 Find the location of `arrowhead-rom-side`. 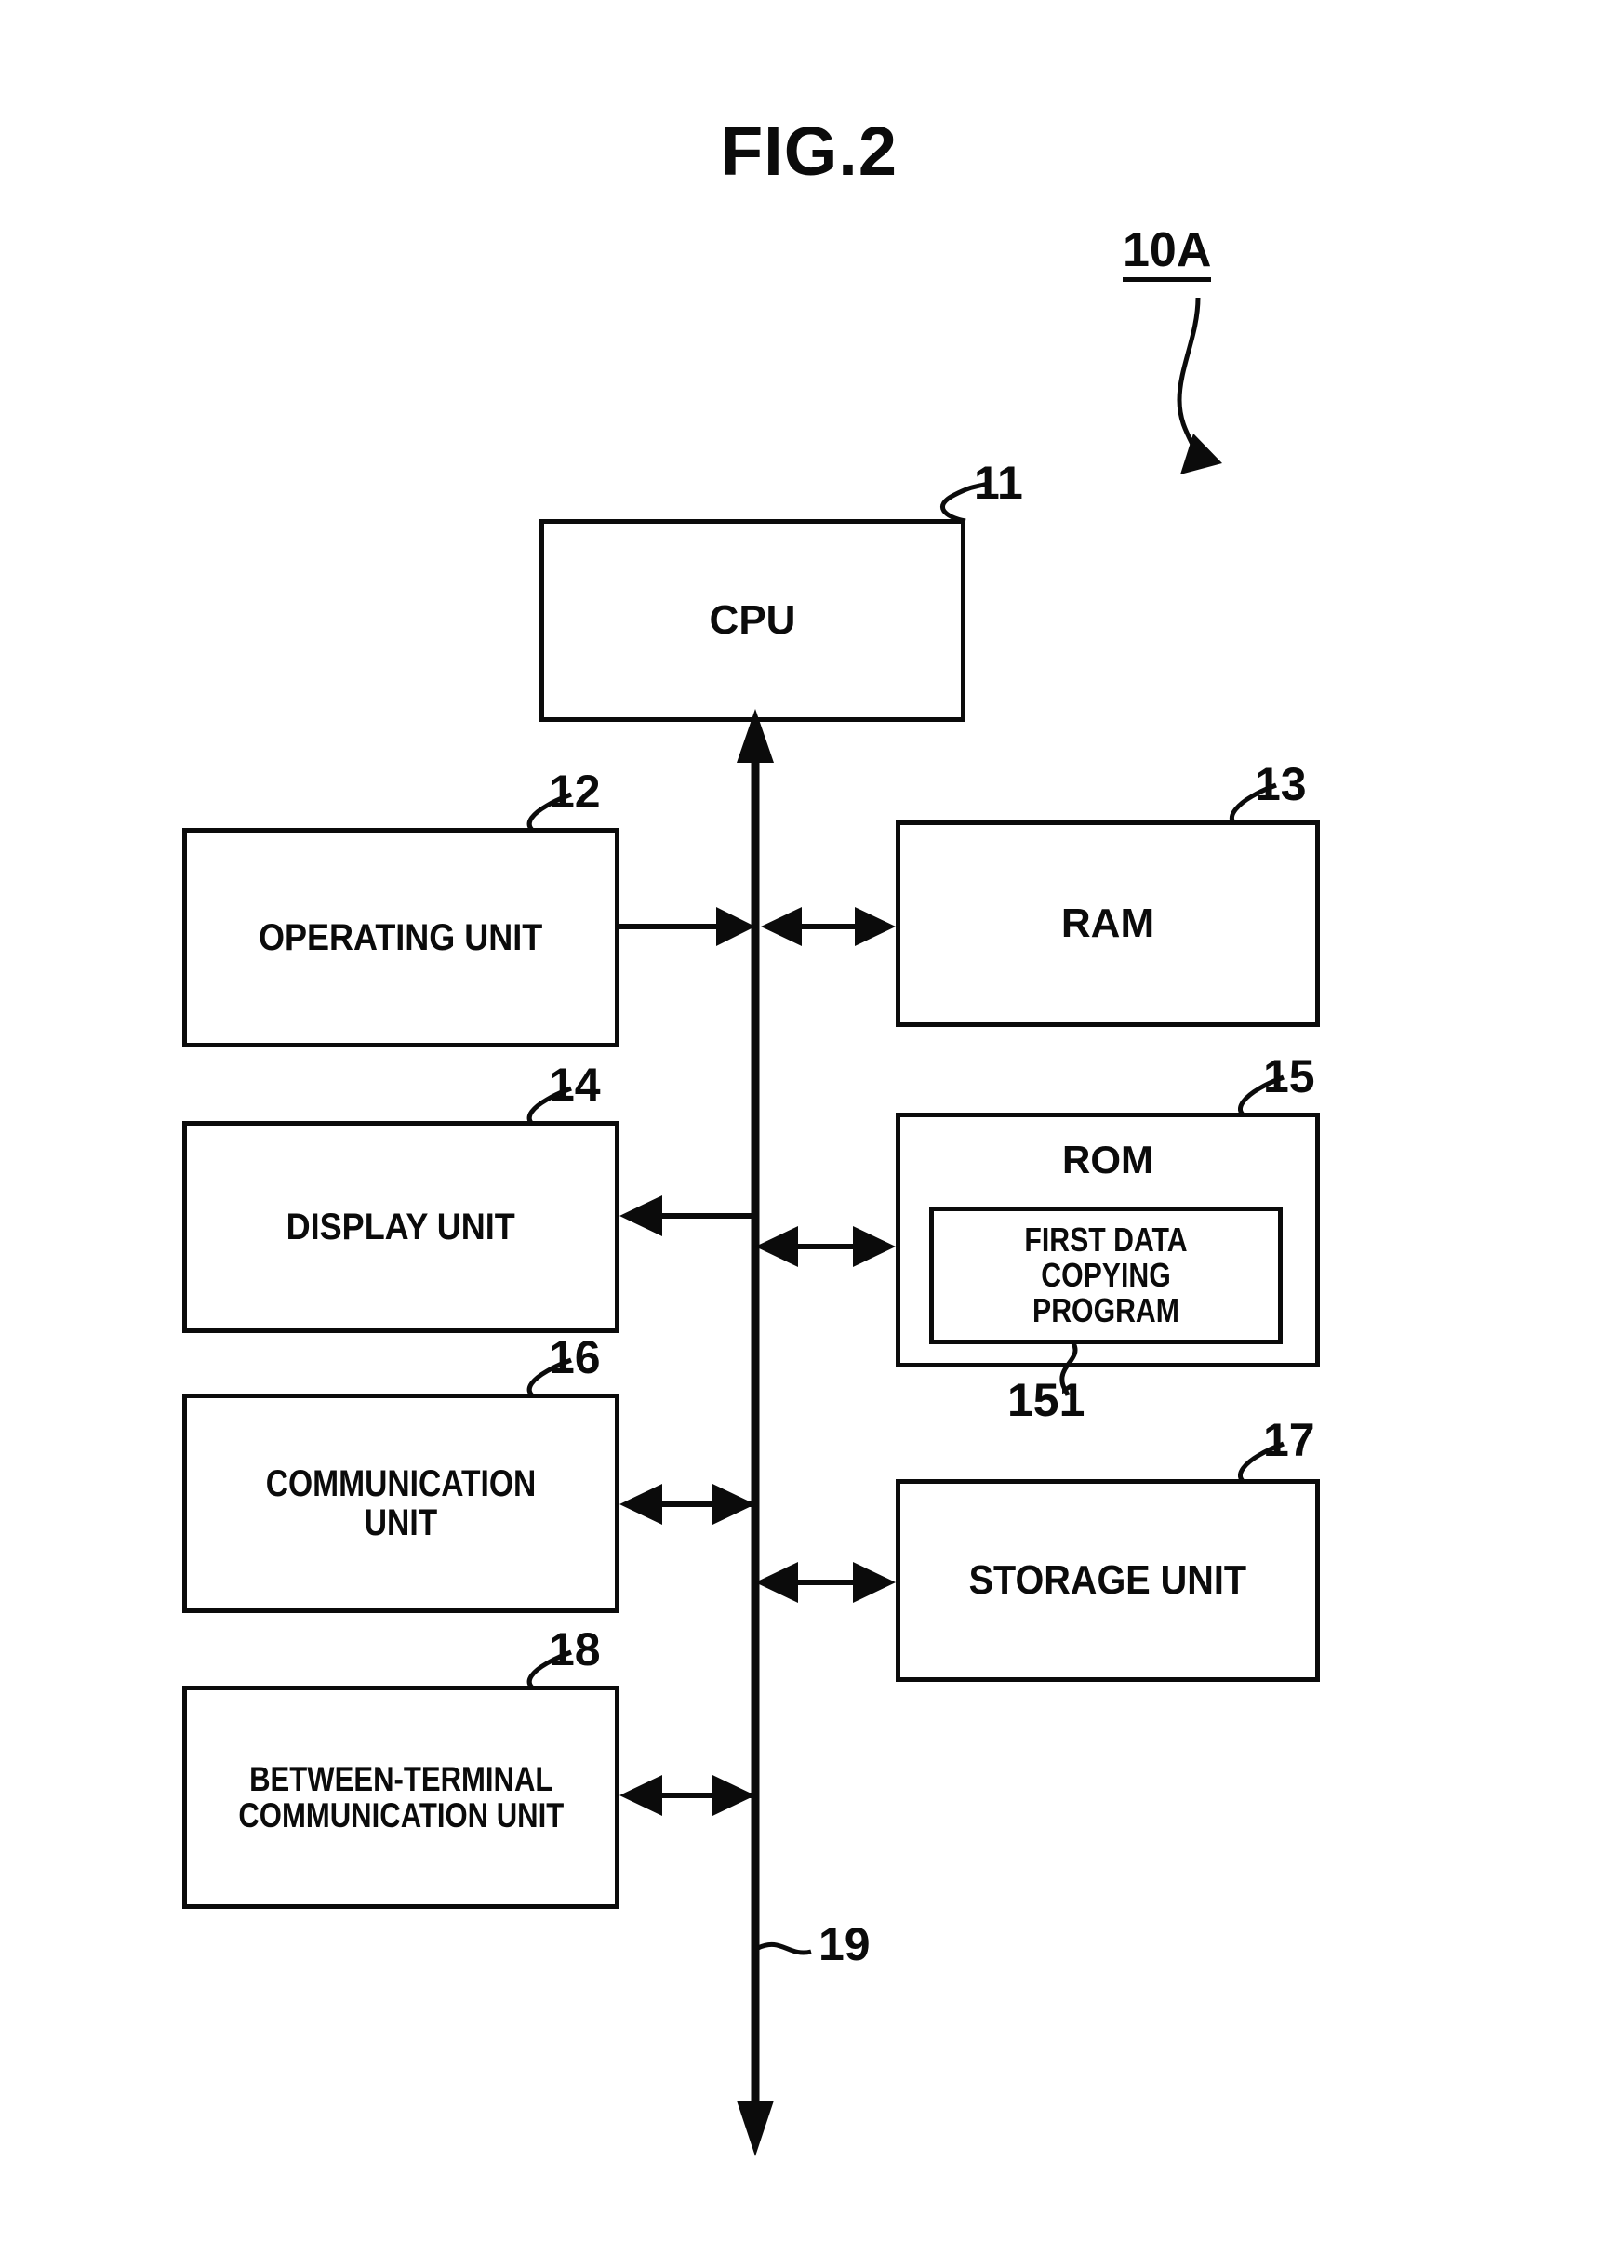

arrowhead-rom-side is located at coordinates (875, 1246).